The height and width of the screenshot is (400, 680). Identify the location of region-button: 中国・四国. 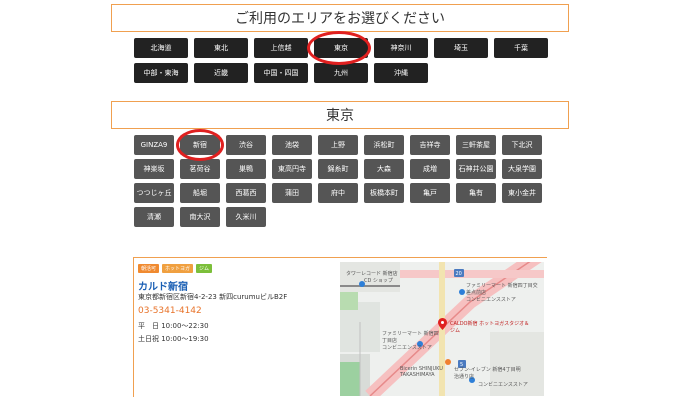
(281, 73).